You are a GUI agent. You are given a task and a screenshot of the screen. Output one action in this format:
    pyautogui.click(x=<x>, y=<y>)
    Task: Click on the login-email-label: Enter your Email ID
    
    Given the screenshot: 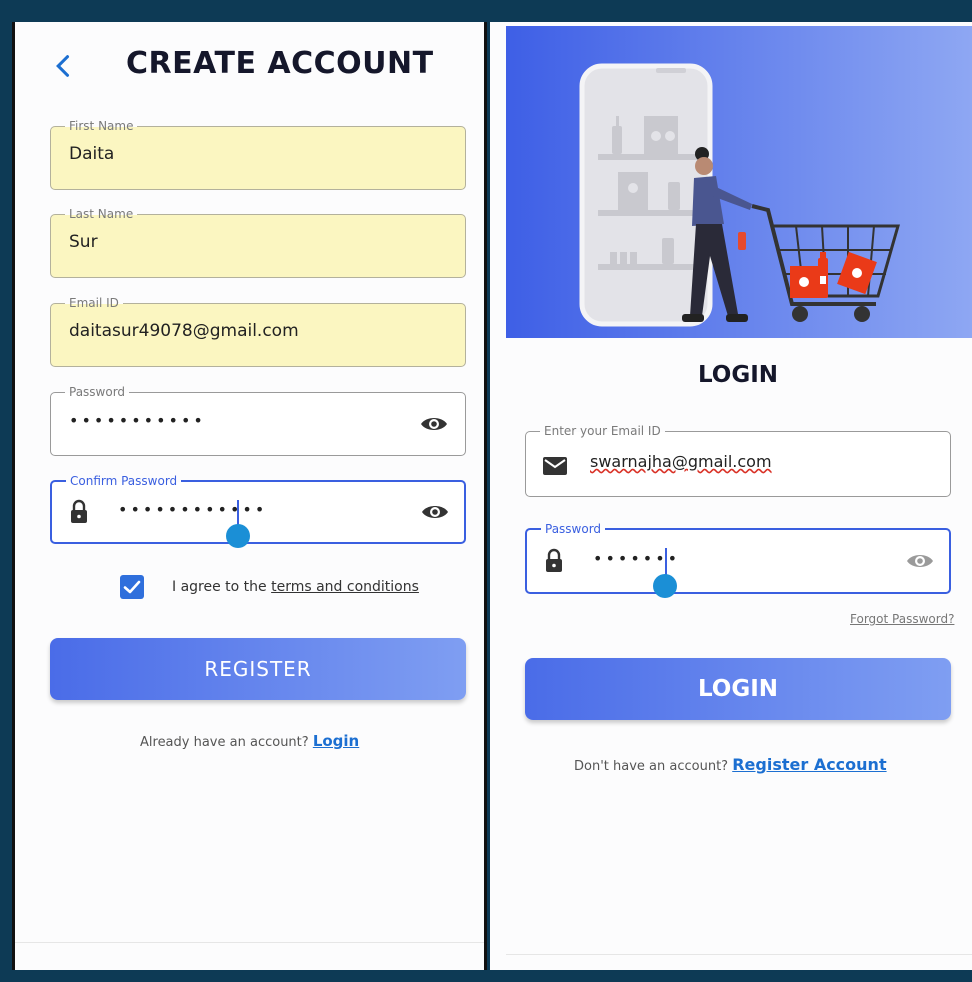 What is the action you would take?
    pyautogui.click(x=602, y=431)
    